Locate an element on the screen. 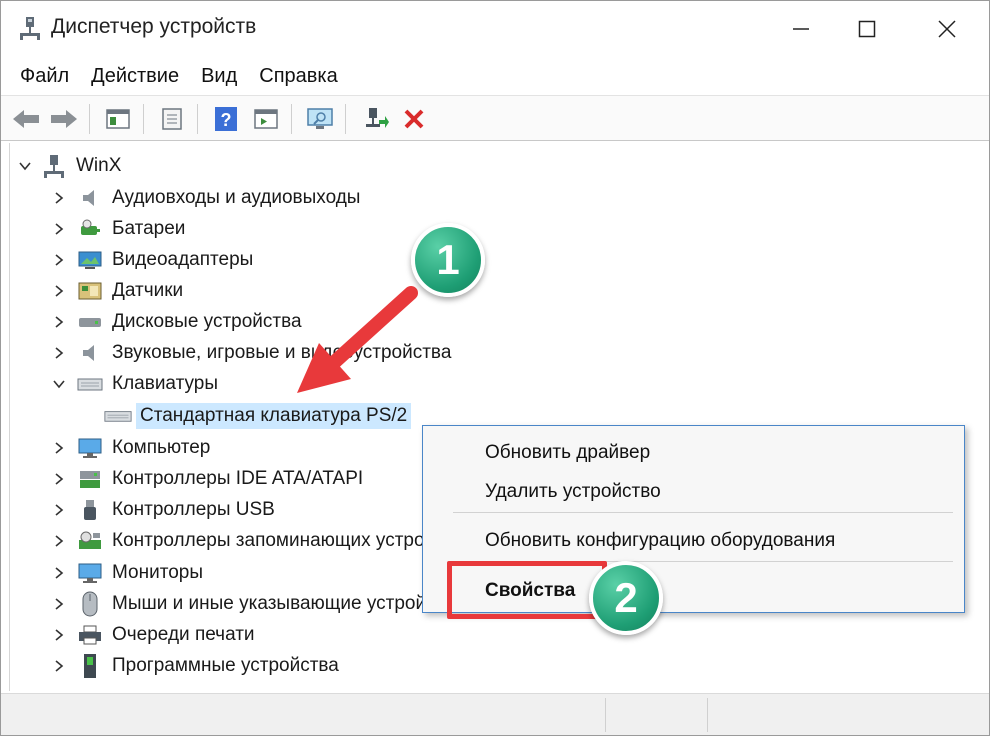 The width and height of the screenshot is (990, 736). toolbar: ? is located at coordinates (495, 118).